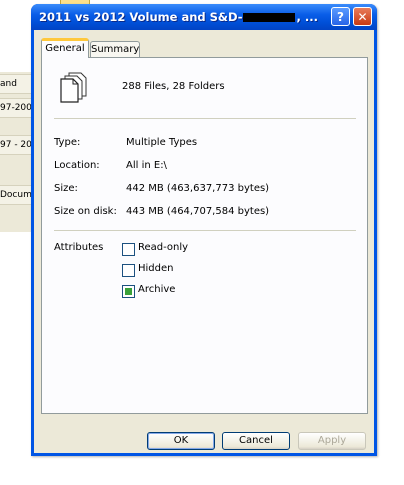 The image size is (404, 485). I want to click on tab-general: General, so click(65, 48).